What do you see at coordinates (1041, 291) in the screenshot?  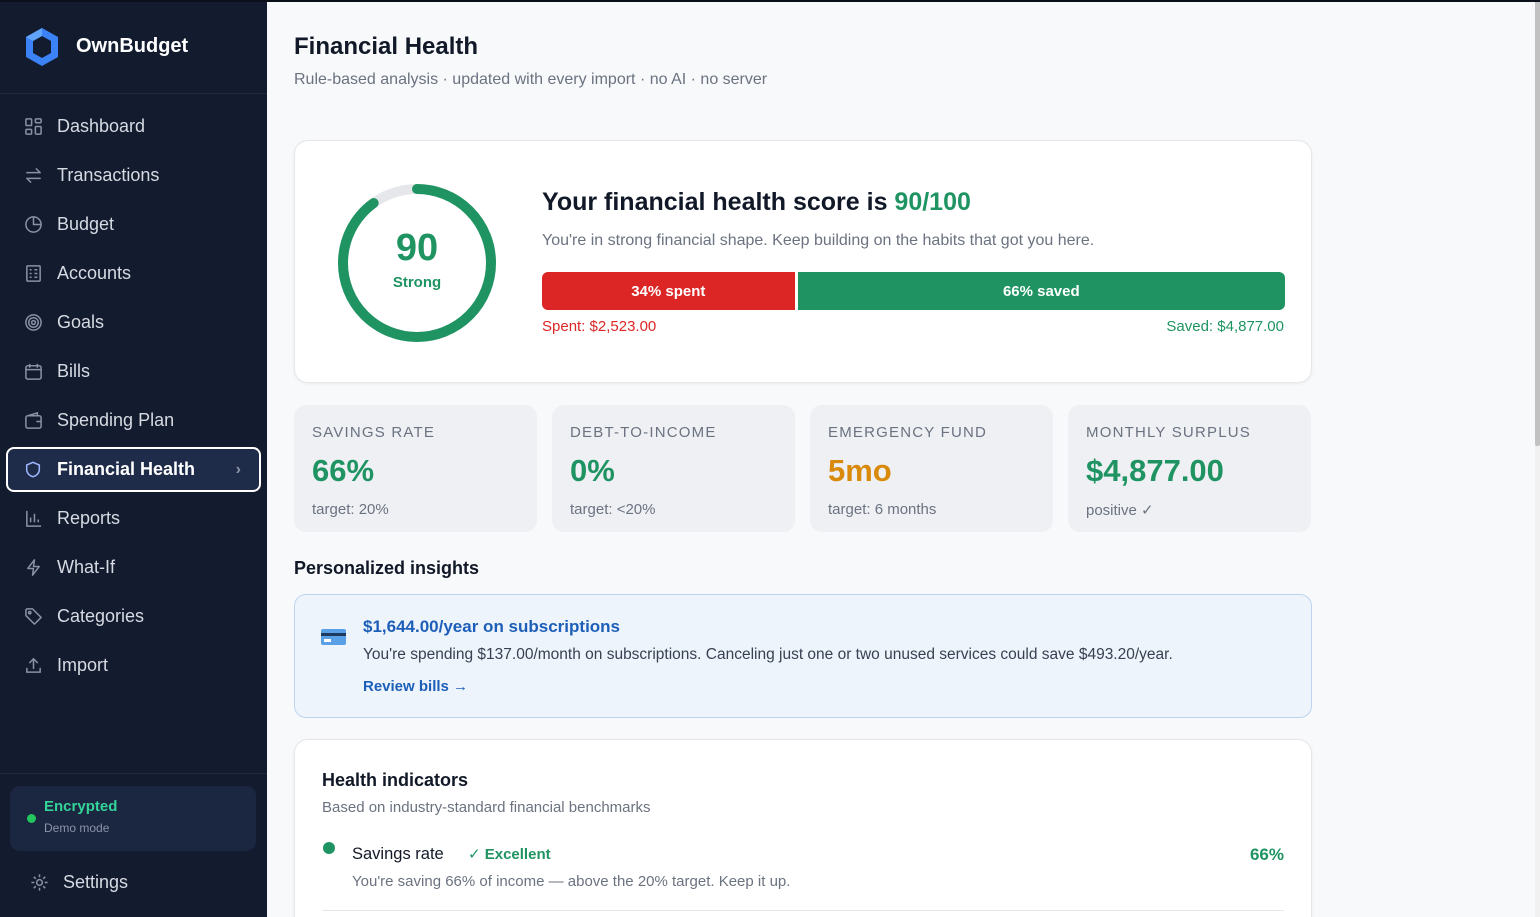 I see `saved-bar-segment: 66% saved` at bounding box center [1041, 291].